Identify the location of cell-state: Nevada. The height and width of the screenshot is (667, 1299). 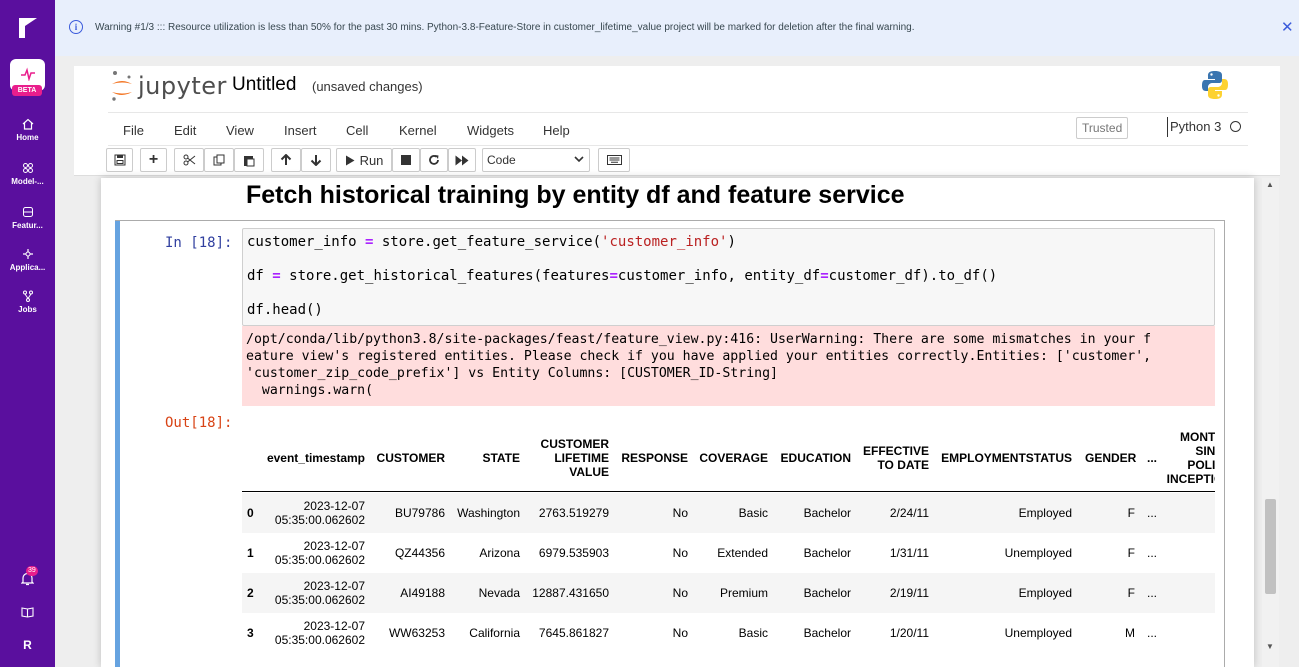
(499, 593).